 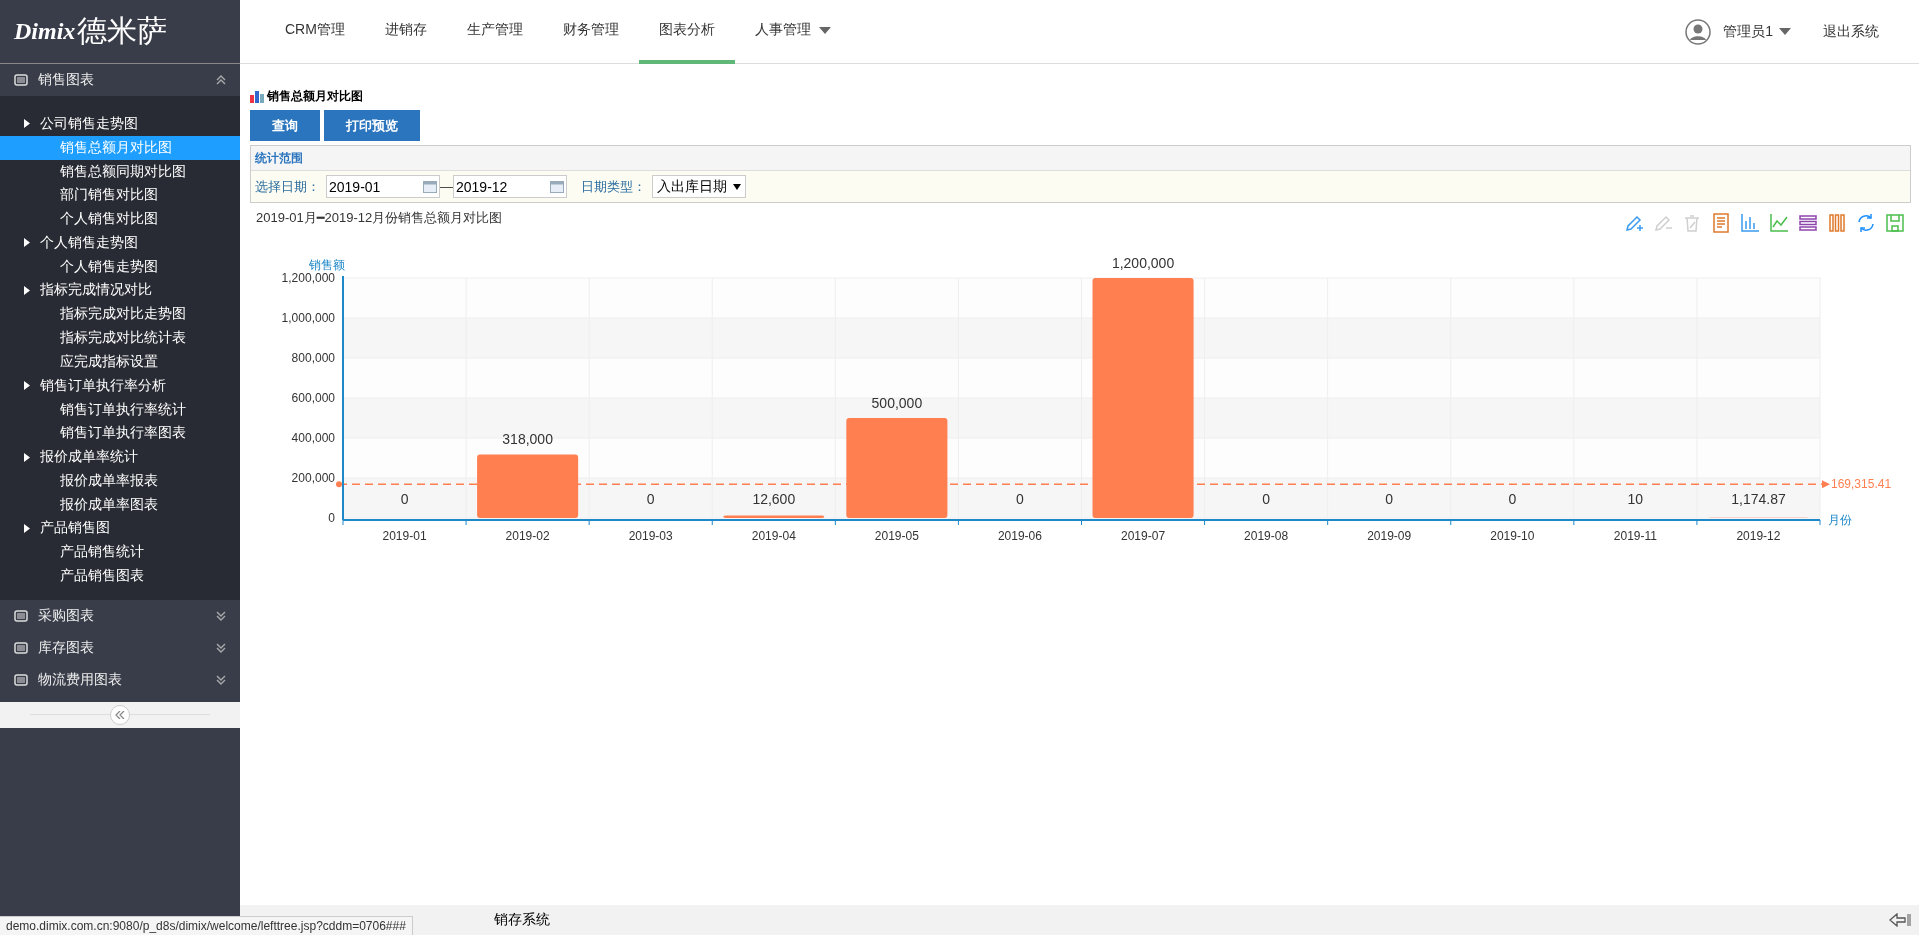 I want to click on value-label: 318,000, so click(x=527, y=439).